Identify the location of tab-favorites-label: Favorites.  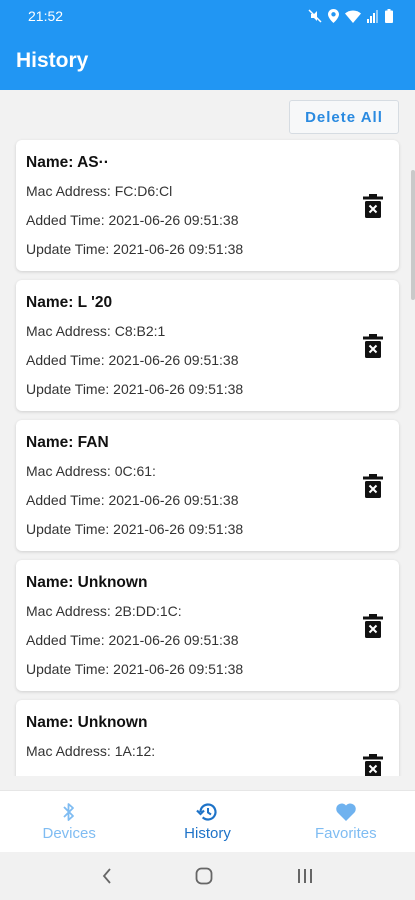
(345, 833).